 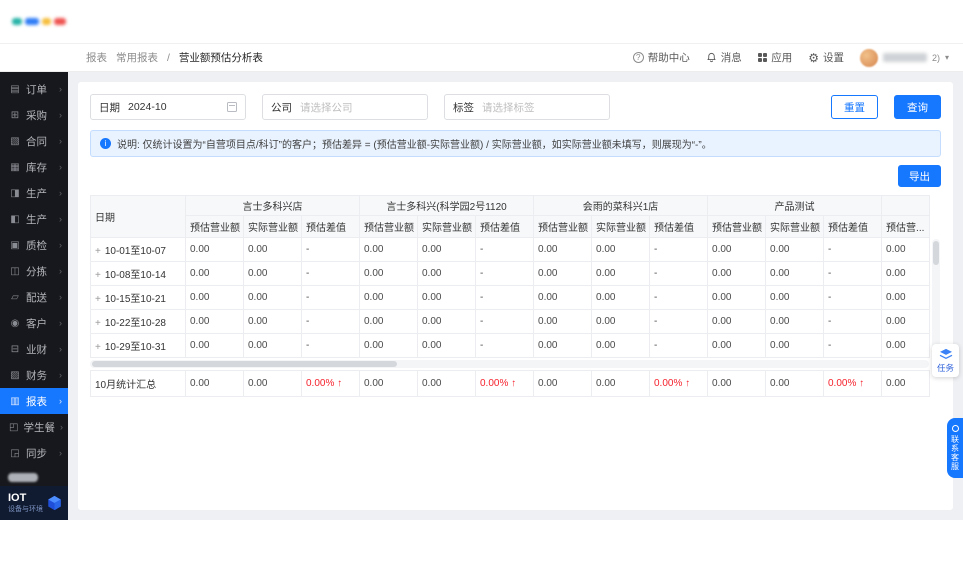 I want to click on sidebar-item-orders: ▤ 订单 ›, so click(x=34, y=89).